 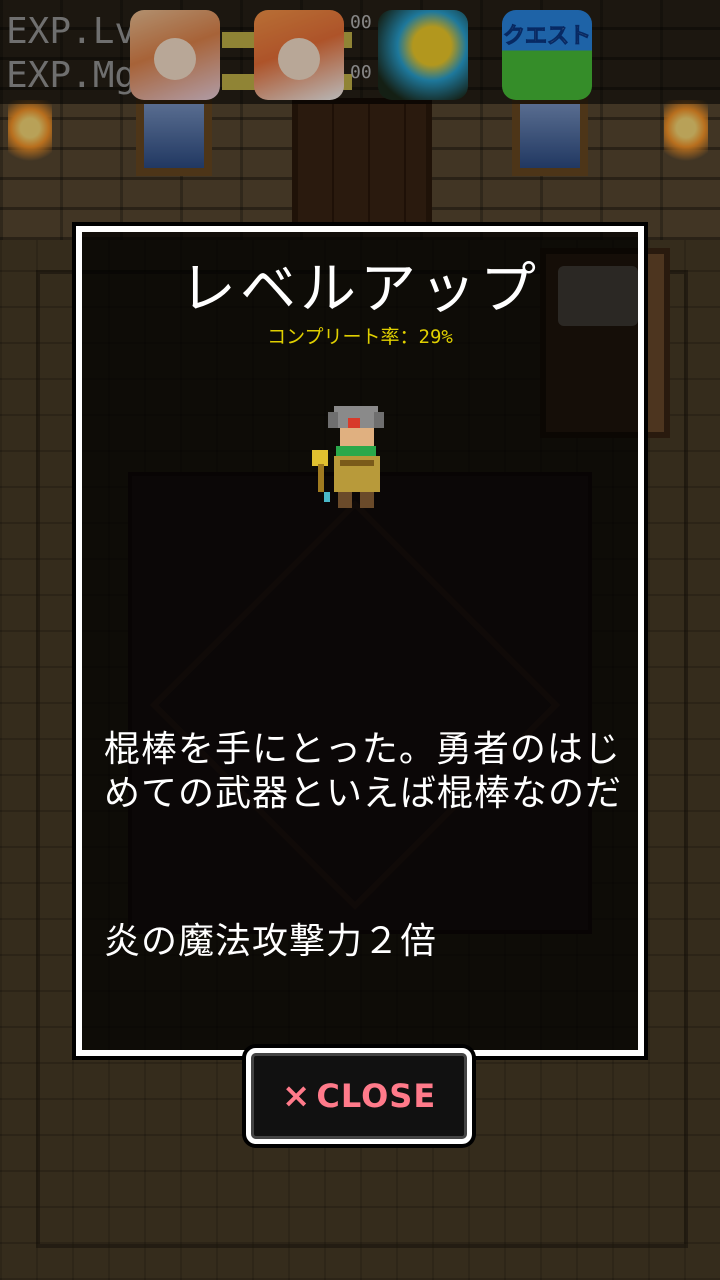 I want to click on completion-rate: コンプリート率：29%, so click(x=360, y=337).